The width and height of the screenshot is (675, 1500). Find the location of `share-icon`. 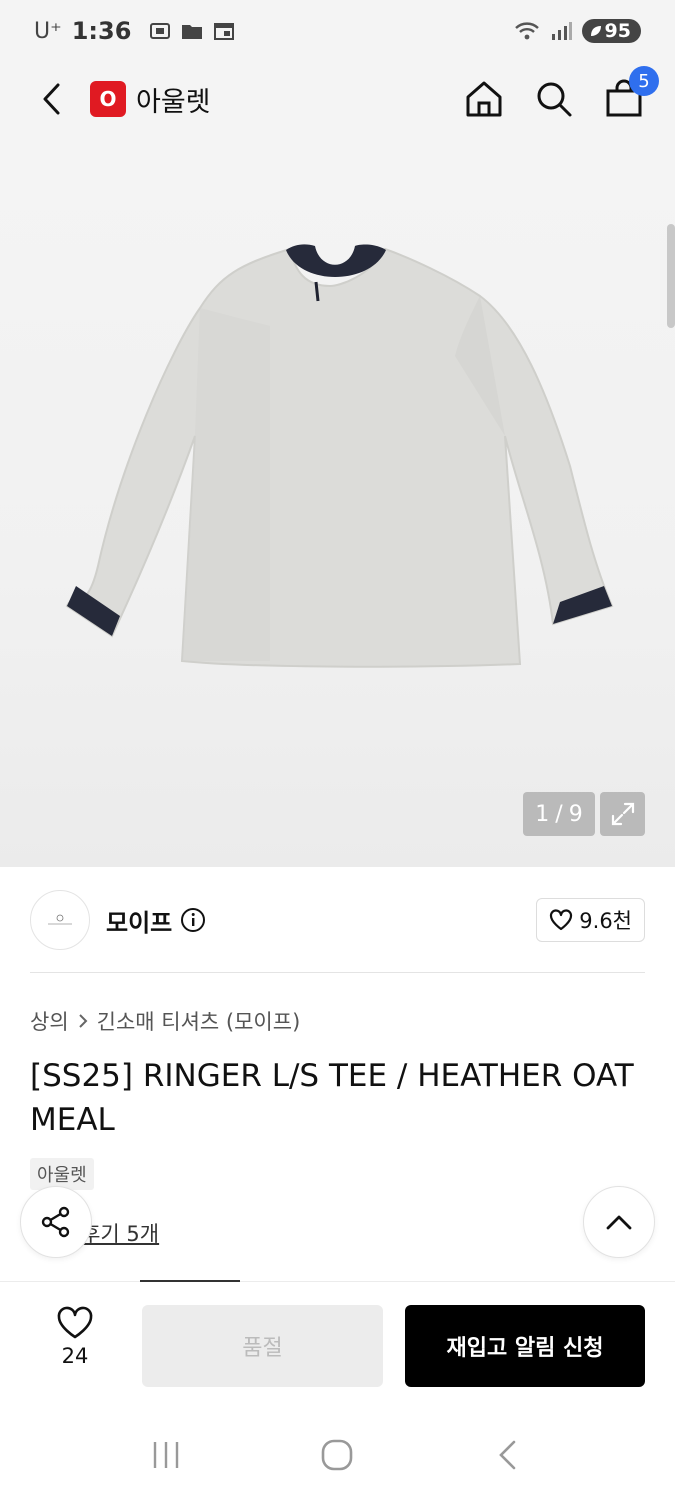

share-icon is located at coordinates (55, 1222).